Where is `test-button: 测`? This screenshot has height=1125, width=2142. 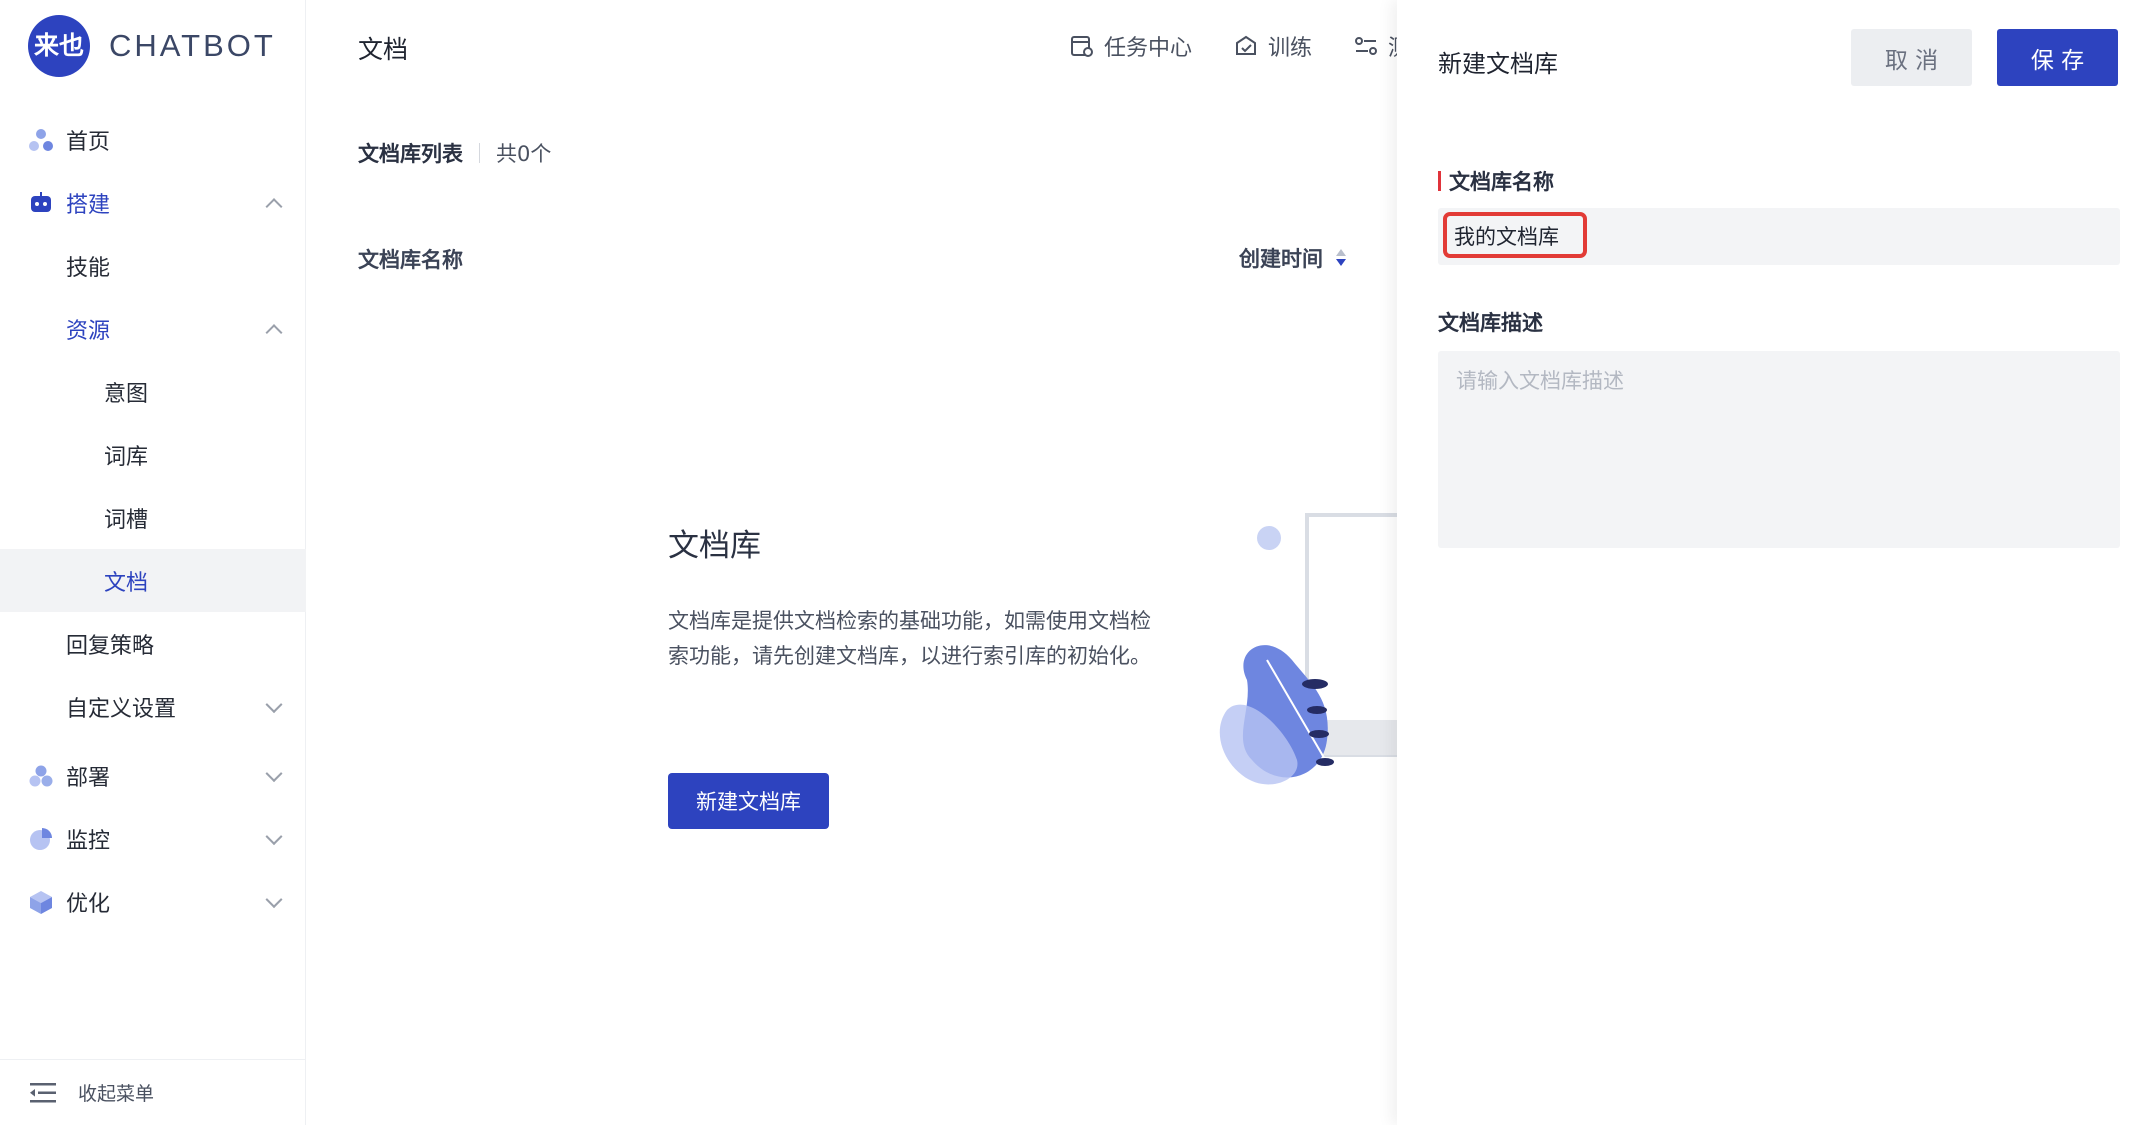
test-button: 测 is located at coordinates (1375, 46).